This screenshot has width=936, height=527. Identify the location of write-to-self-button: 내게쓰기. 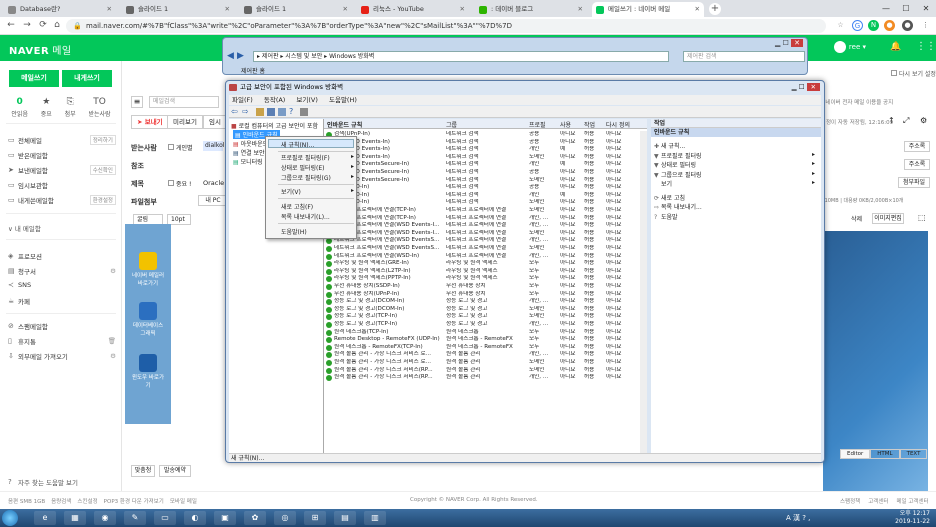
(87, 78).